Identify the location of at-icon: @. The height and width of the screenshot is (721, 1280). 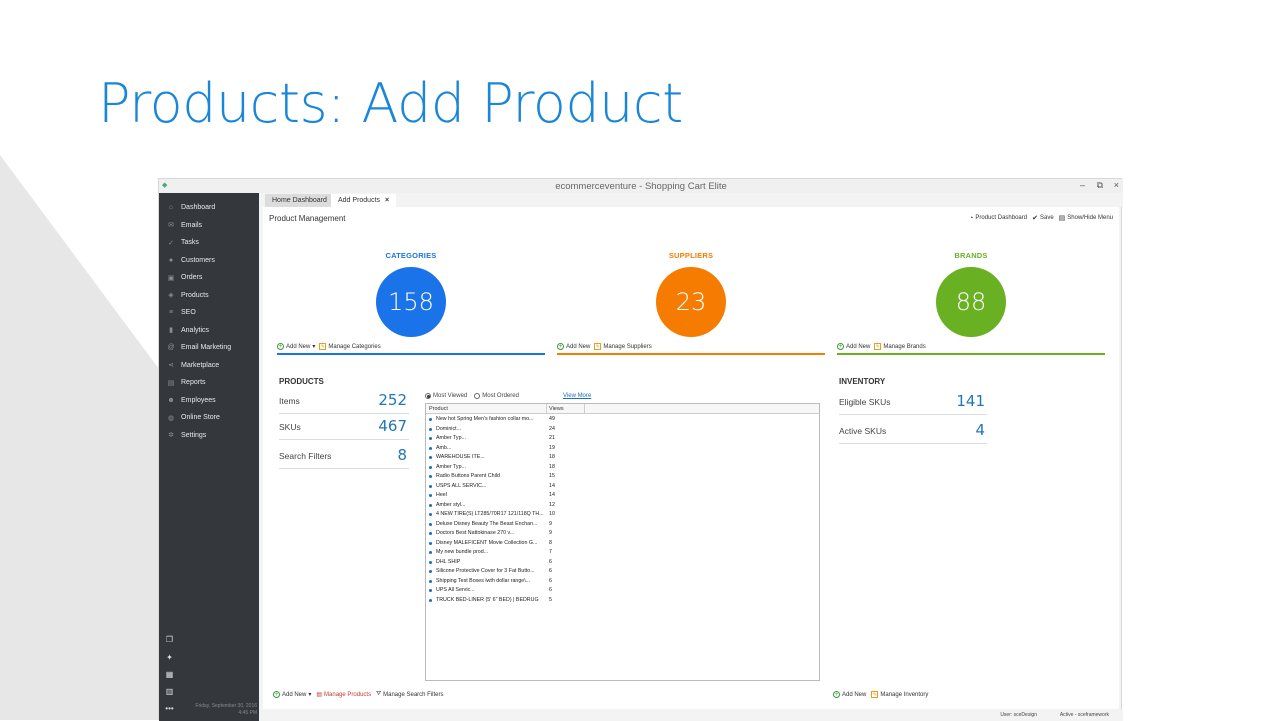
(171, 347).